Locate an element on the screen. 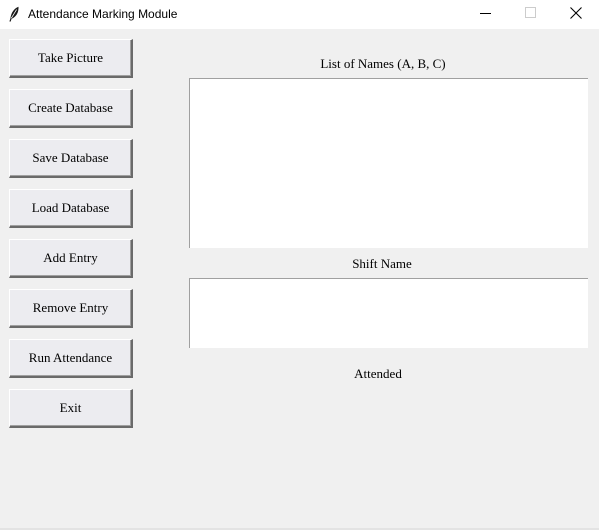 The image size is (599, 530). shift-name-label: Shift Name is located at coordinates (382, 263).